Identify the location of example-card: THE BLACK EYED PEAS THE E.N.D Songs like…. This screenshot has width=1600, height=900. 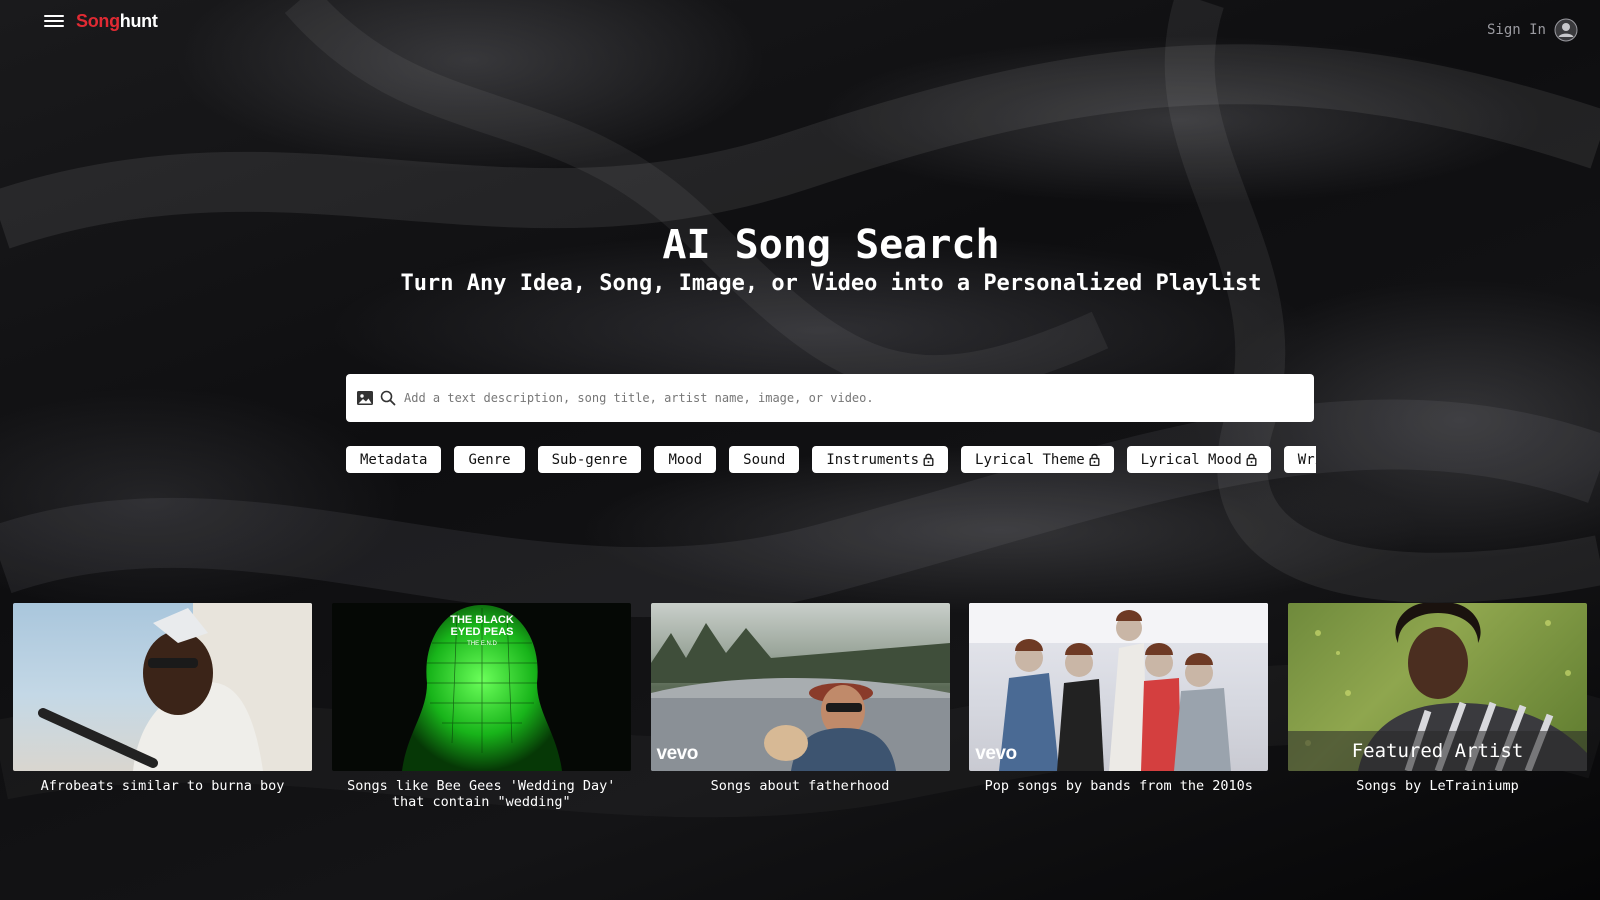
(481, 706).